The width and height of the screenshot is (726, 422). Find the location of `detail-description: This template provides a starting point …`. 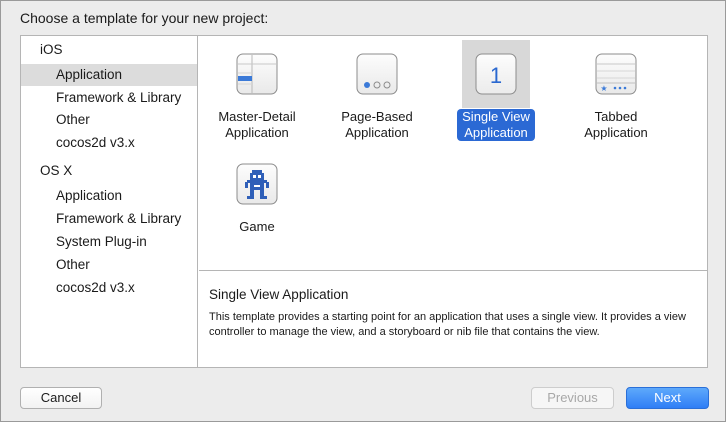

detail-description: This template provides a starting point … is located at coordinates (447, 324).